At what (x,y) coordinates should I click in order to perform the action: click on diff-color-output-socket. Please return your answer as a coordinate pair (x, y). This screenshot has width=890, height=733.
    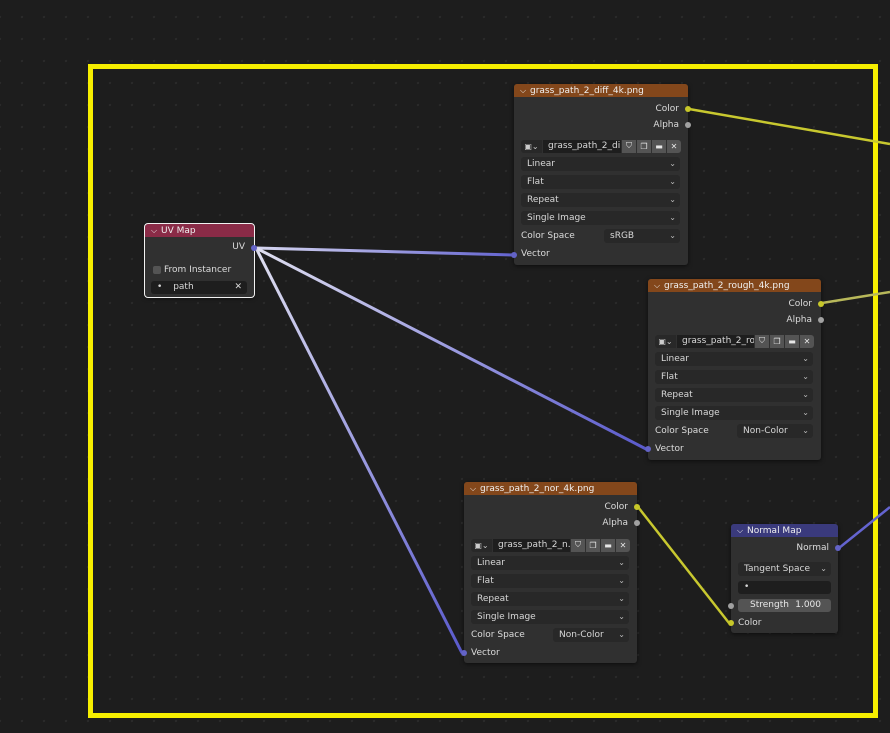
    Looking at the image, I should click on (688, 109).